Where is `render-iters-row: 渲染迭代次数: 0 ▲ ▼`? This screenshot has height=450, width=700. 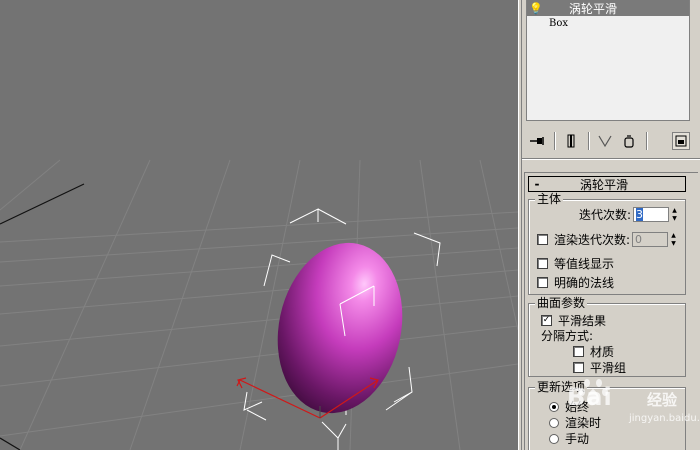 render-iters-row: 渲染迭代次数: 0 ▲ ▼ is located at coordinates (607, 239).